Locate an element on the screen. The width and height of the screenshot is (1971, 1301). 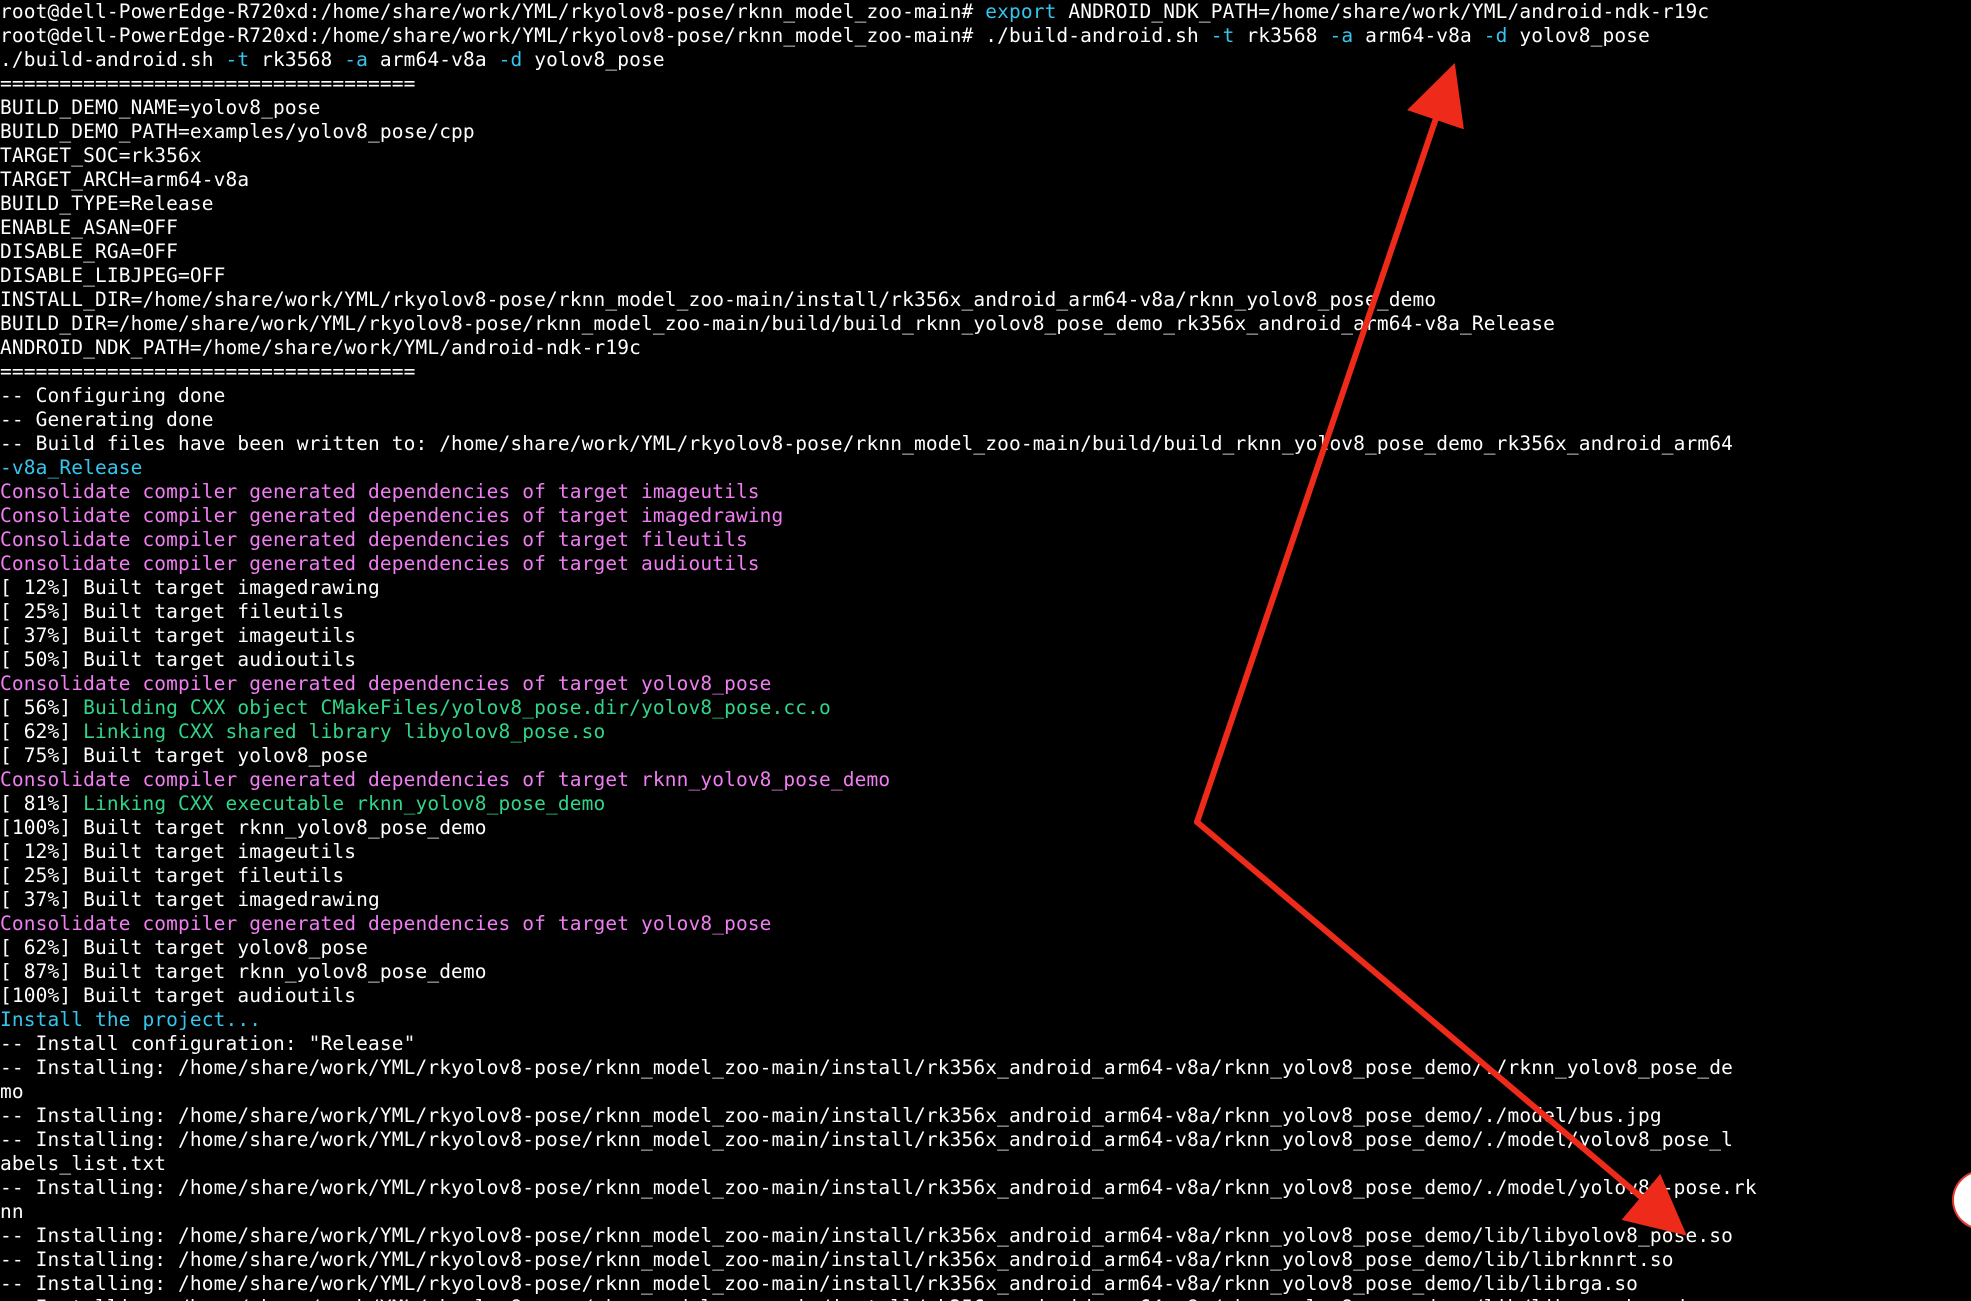
terminal-text-segment: [ 75%] Built target yolov8_pose is located at coordinates (184, 755).